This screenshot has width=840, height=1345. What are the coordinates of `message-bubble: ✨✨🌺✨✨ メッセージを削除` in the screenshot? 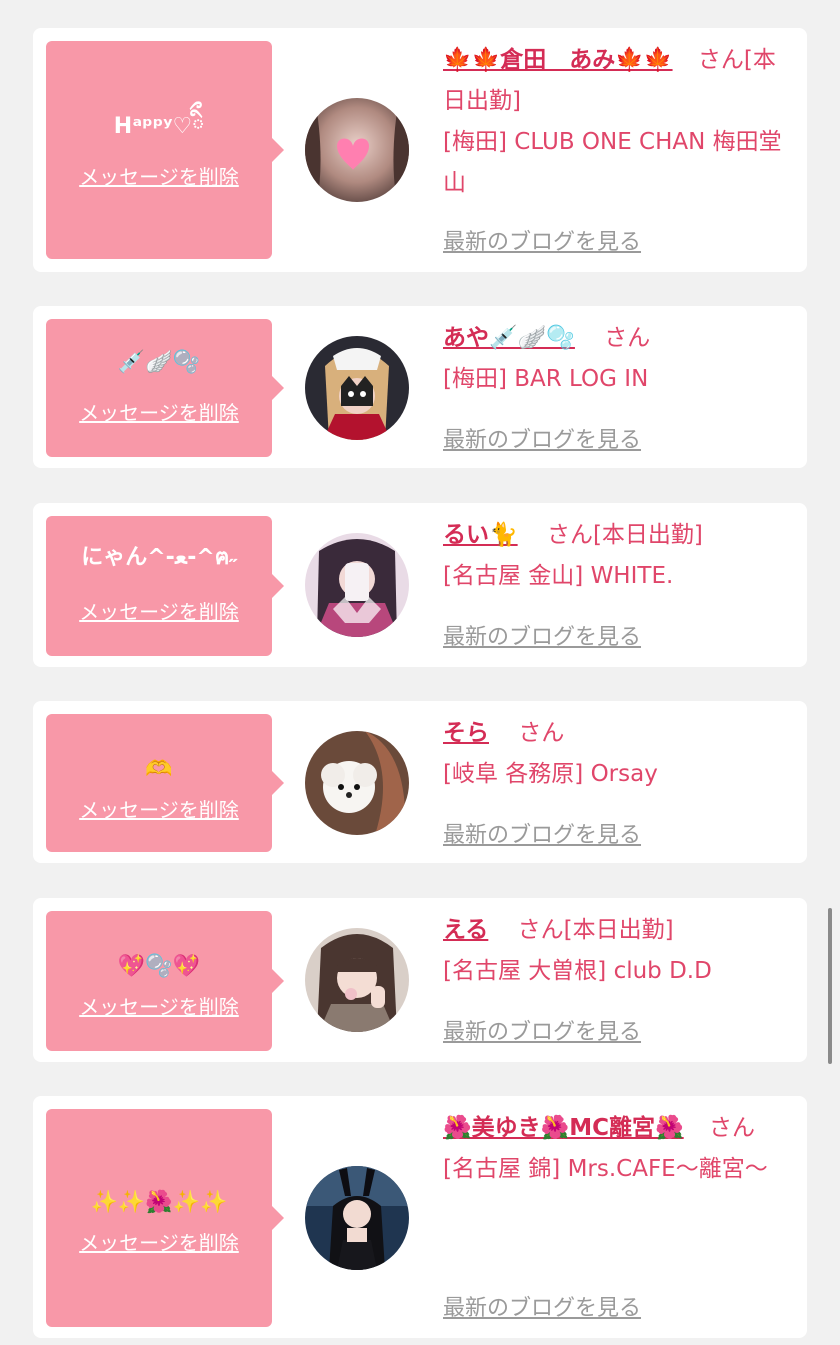 It's located at (165, 1218).